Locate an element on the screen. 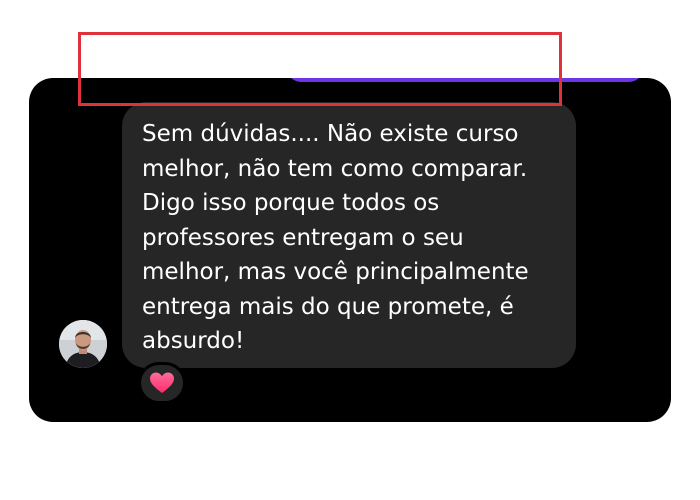 This screenshot has width=700, height=500. message-line: absurdo! is located at coordinates (193, 341).